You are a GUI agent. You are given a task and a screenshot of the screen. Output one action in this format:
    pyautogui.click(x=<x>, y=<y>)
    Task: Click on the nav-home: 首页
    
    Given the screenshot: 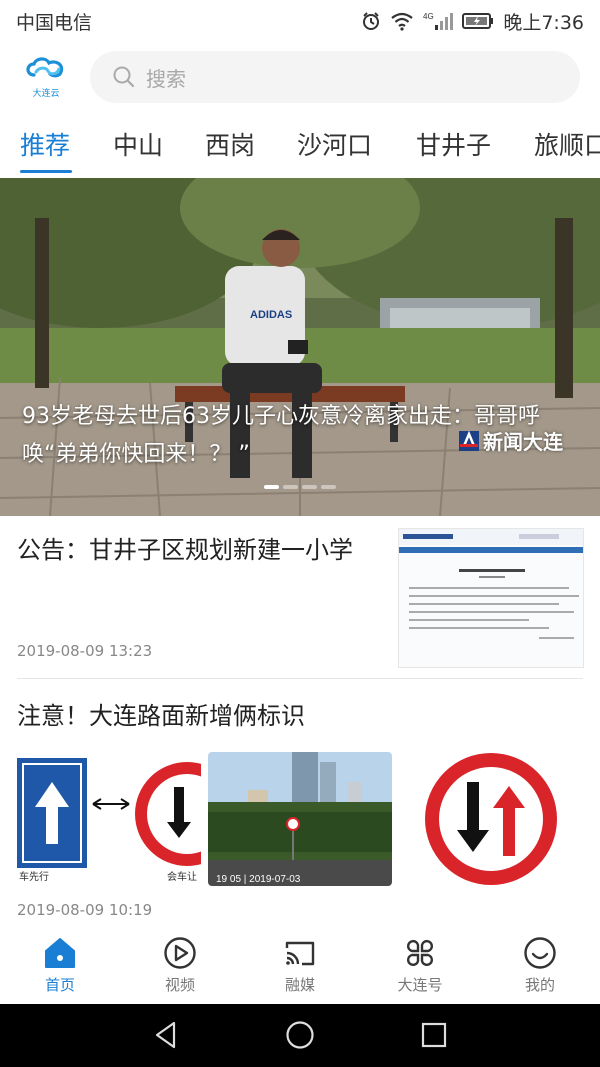 What is the action you would take?
    pyautogui.click(x=60, y=965)
    